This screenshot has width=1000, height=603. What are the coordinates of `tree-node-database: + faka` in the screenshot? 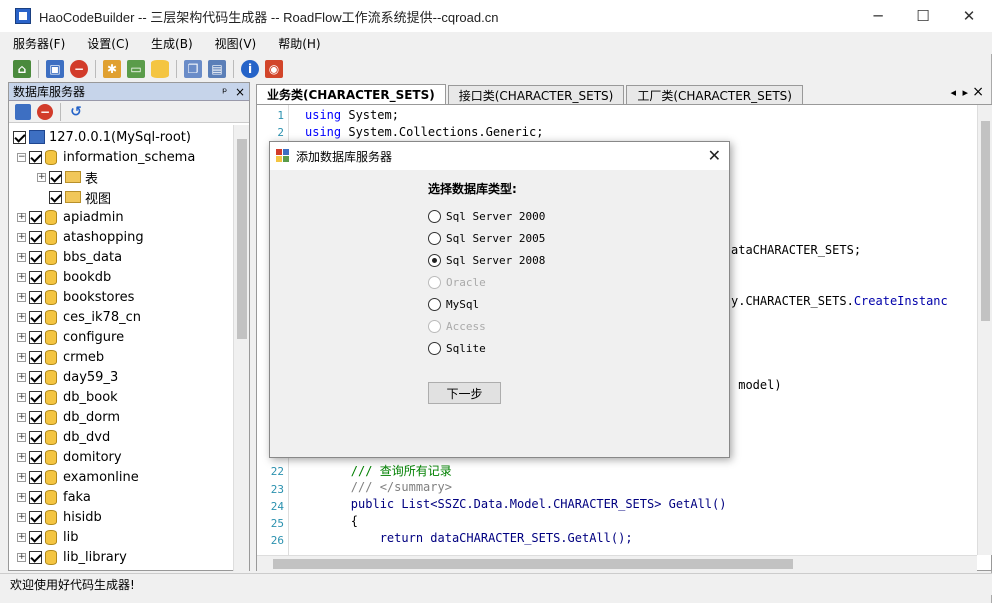 It's located at (54, 497).